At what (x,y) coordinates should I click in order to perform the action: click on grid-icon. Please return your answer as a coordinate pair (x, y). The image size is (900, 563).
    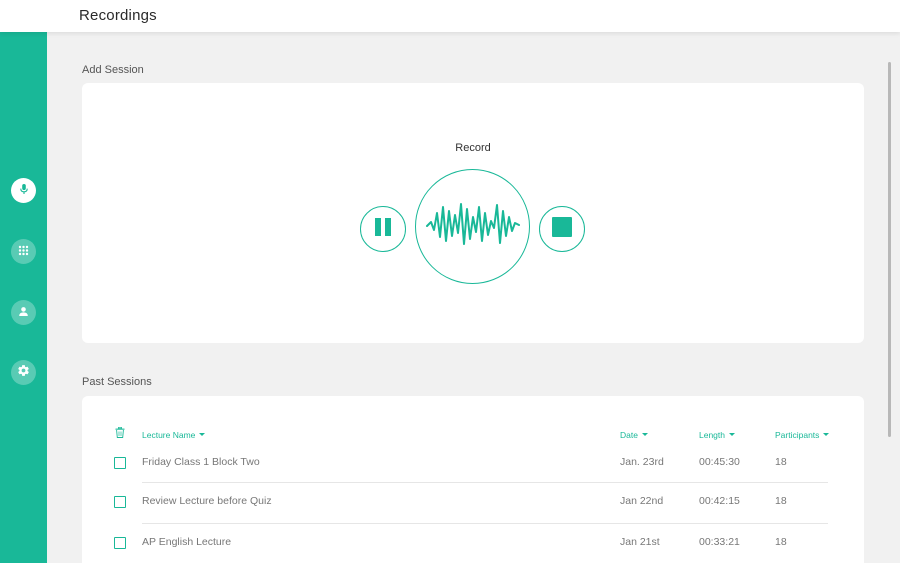
    Looking at the image, I should click on (23, 252).